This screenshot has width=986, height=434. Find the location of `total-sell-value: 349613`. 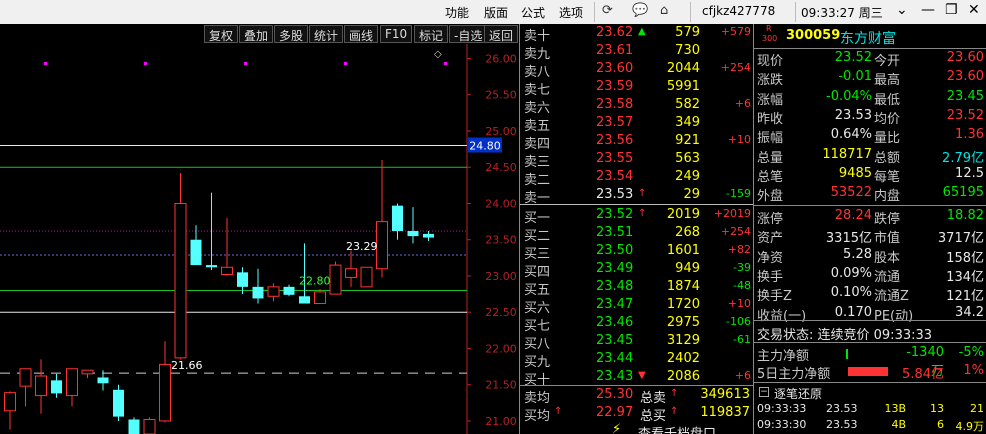

total-sell-value: 349613 is located at coordinates (725, 394).